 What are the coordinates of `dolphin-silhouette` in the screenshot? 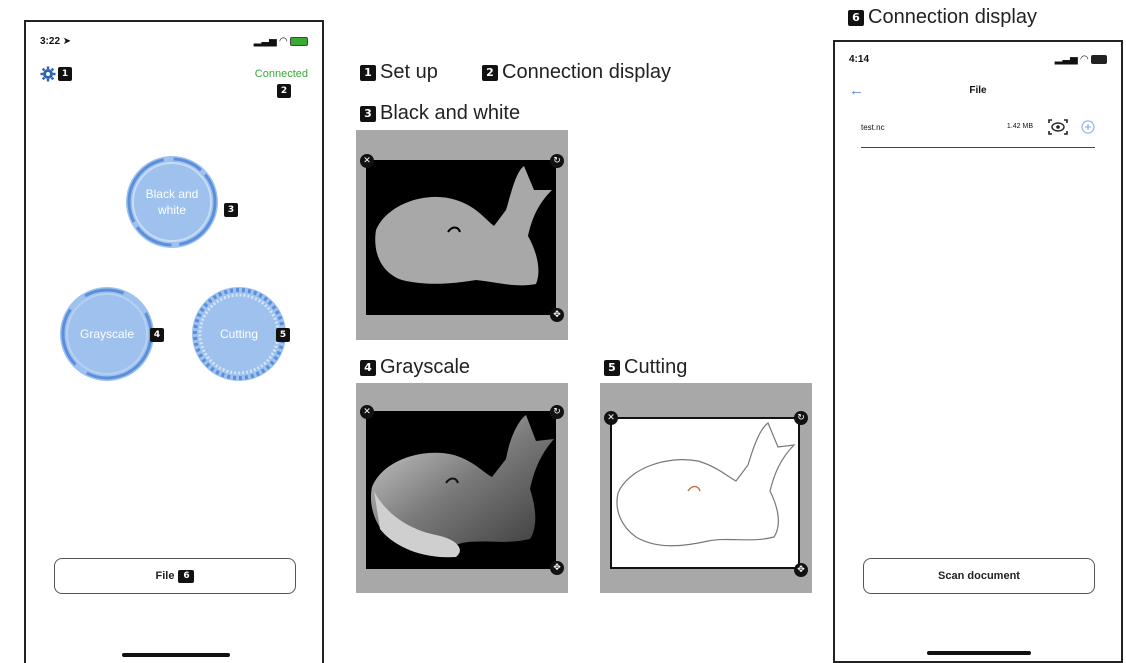 It's located at (463, 226).